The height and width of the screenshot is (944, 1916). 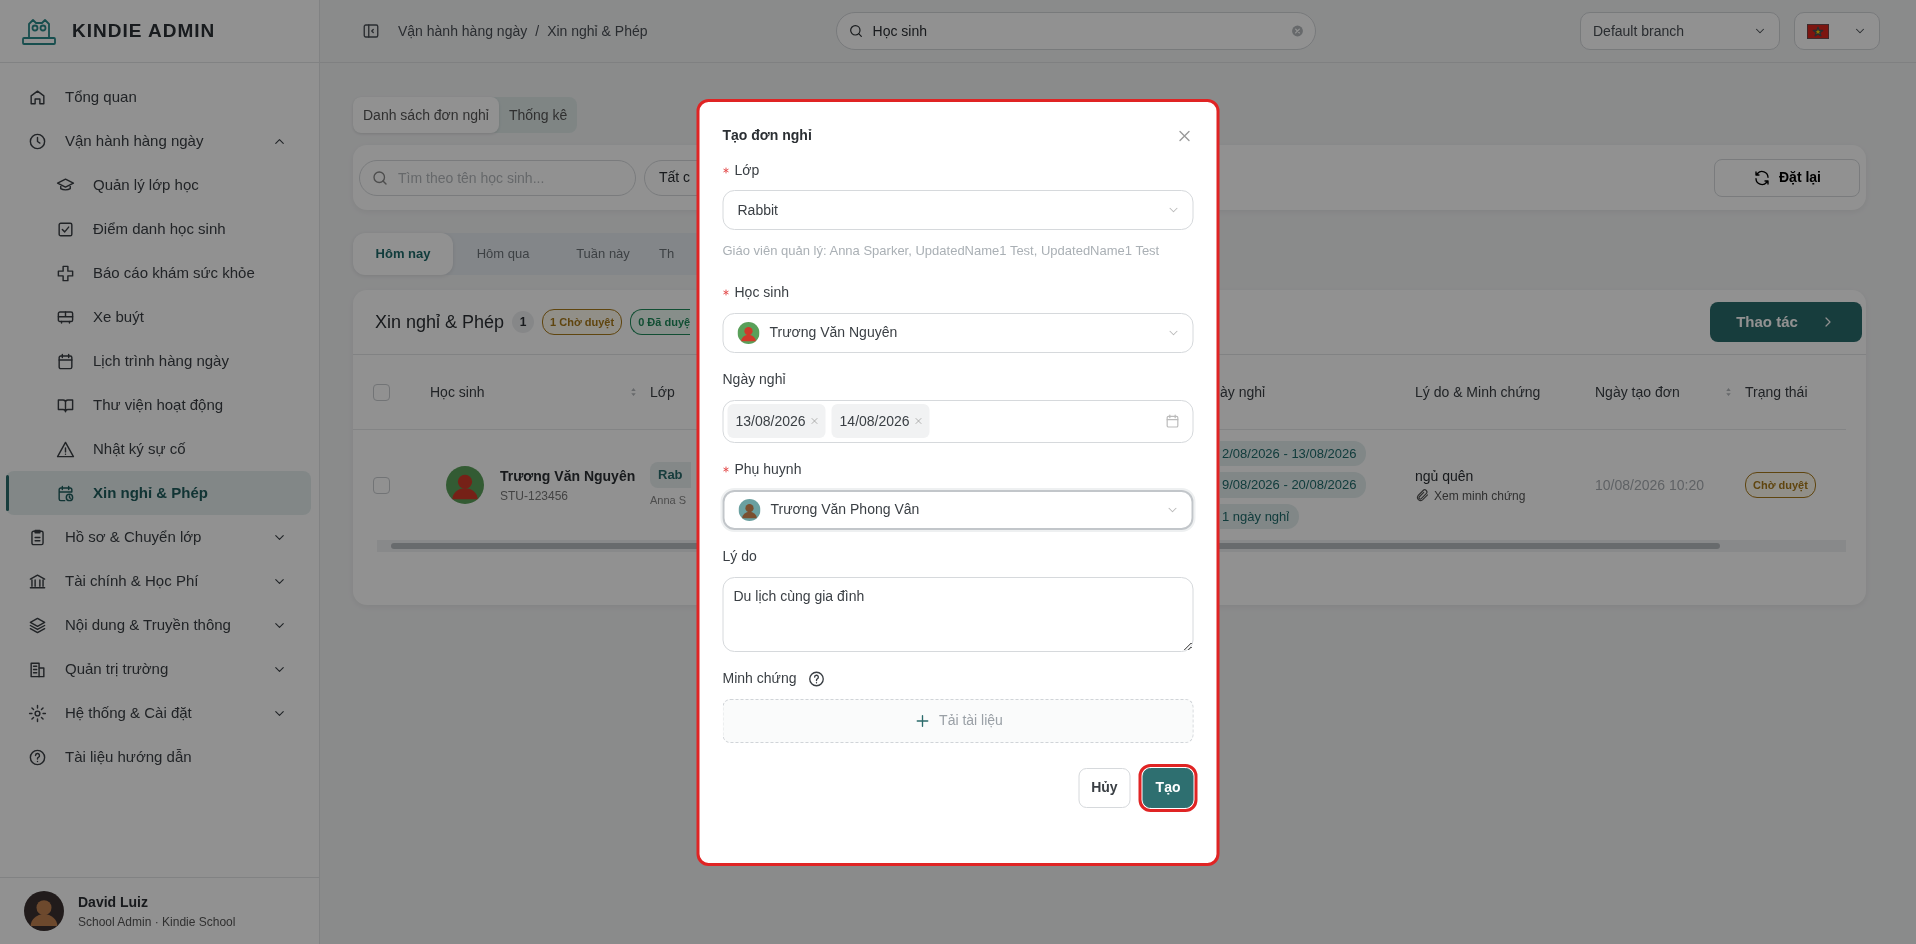 I want to click on field-label: Lý do, so click(x=739, y=556).